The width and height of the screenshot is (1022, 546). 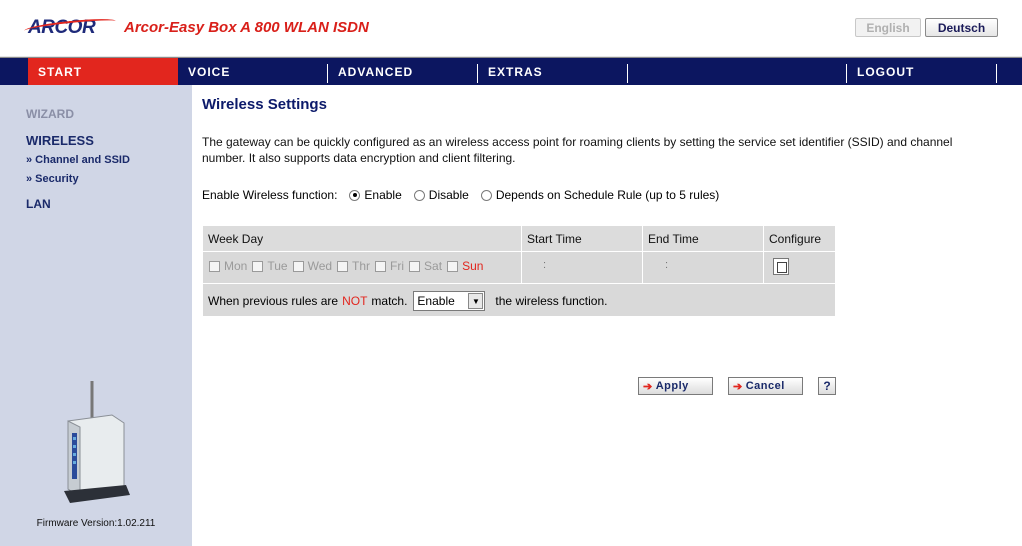 What do you see at coordinates (96, 523) in the screenshot?
I see `firmware-version: Firmware Version:1.02.211` at bounding box center [96, 523].